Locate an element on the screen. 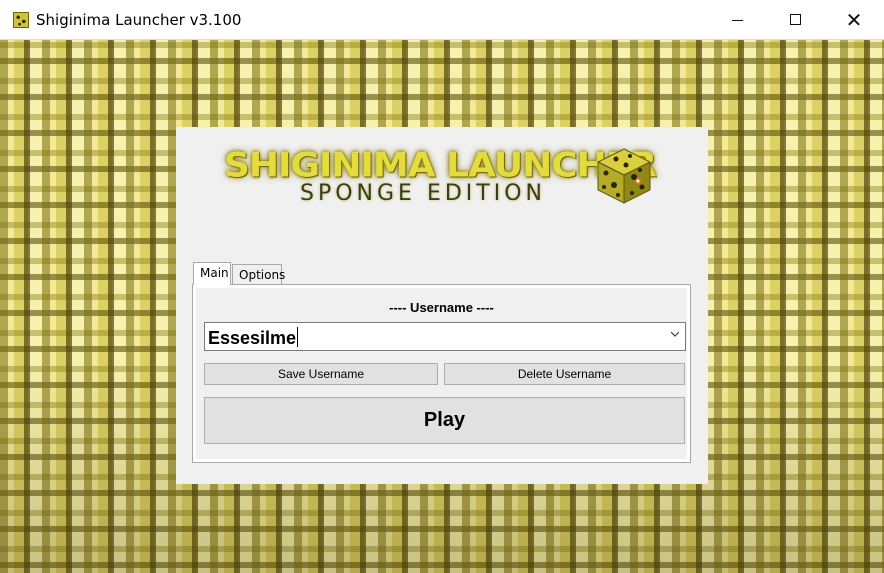 The width and height of the screenshot is (884, 573). close-icon: ✕ is located at coordinates (854, 20).